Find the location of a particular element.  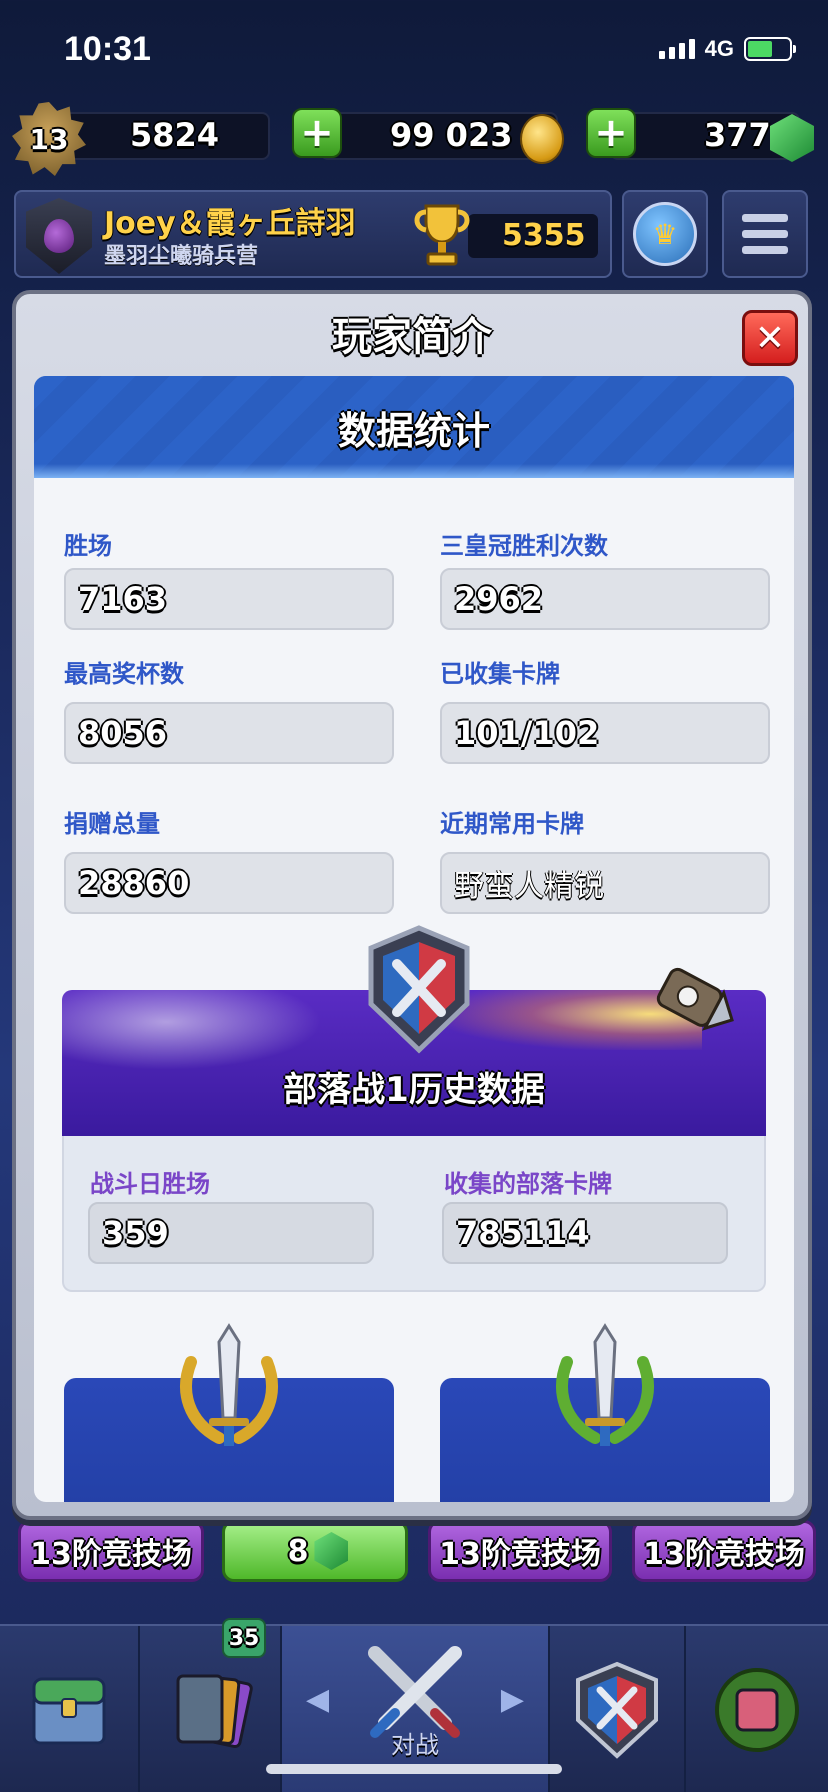

shop-icon is located at coordinates (69, 1711).